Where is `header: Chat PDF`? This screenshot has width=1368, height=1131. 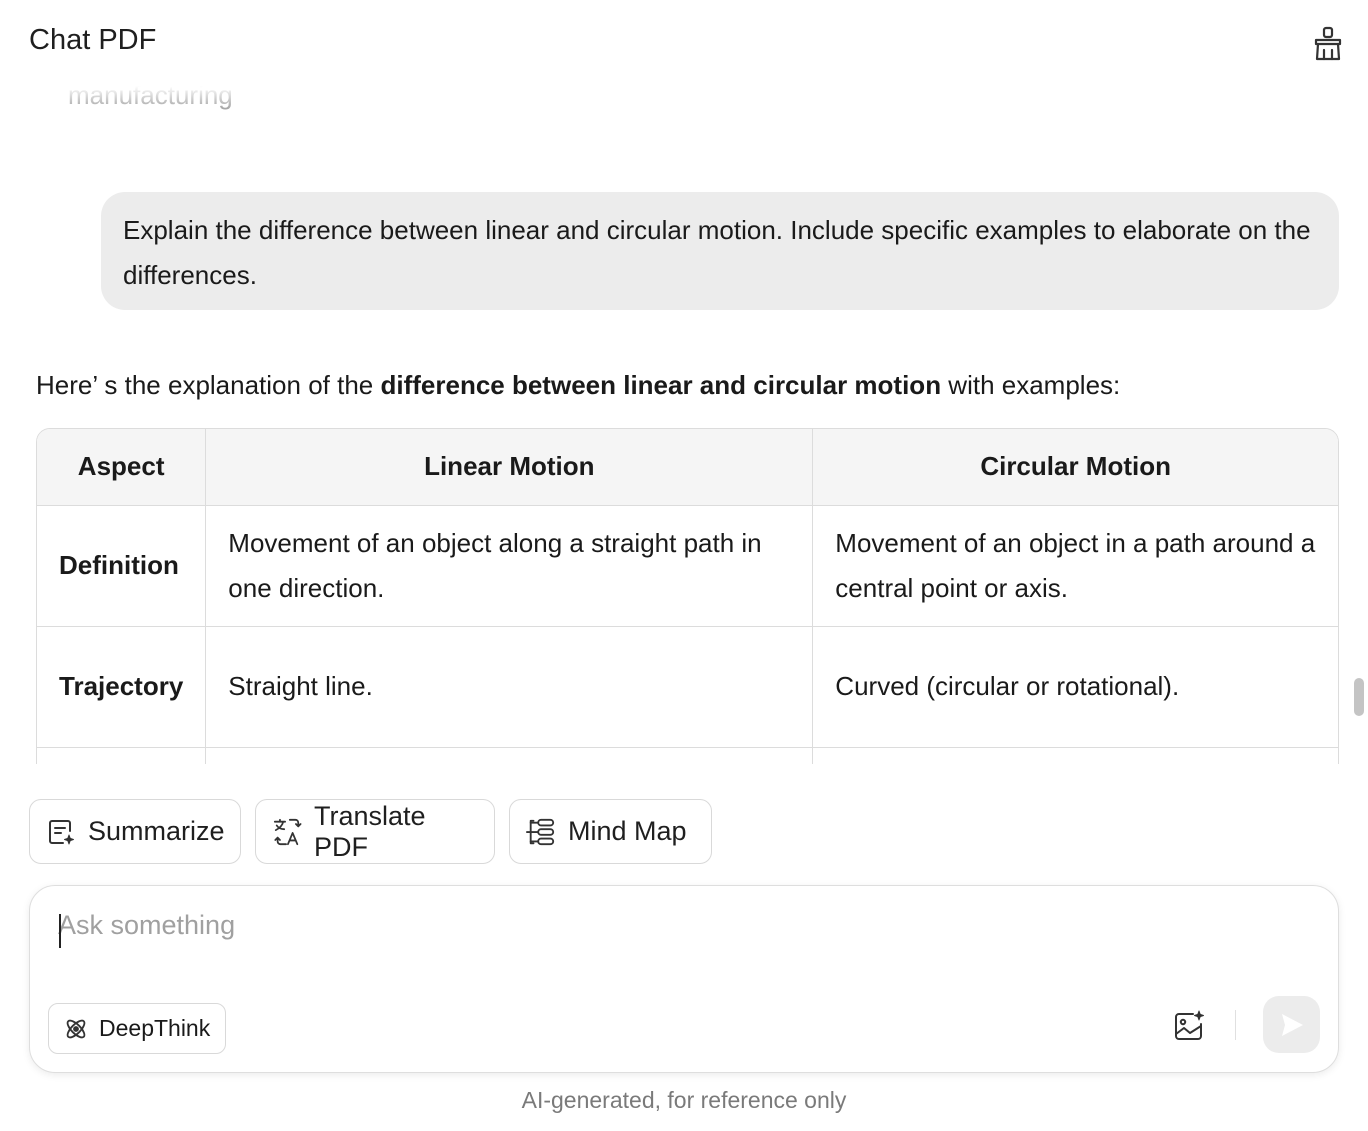
header: Chat PDF is located at coordinates (684, 43).